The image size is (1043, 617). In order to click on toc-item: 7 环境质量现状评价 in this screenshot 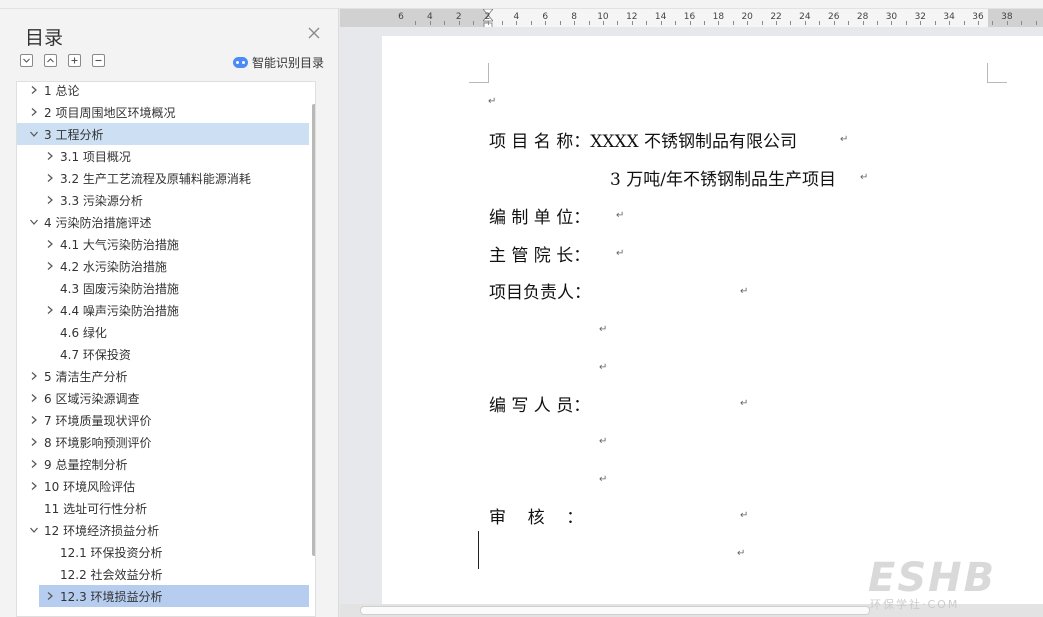, I will do `click(163, 420)`.